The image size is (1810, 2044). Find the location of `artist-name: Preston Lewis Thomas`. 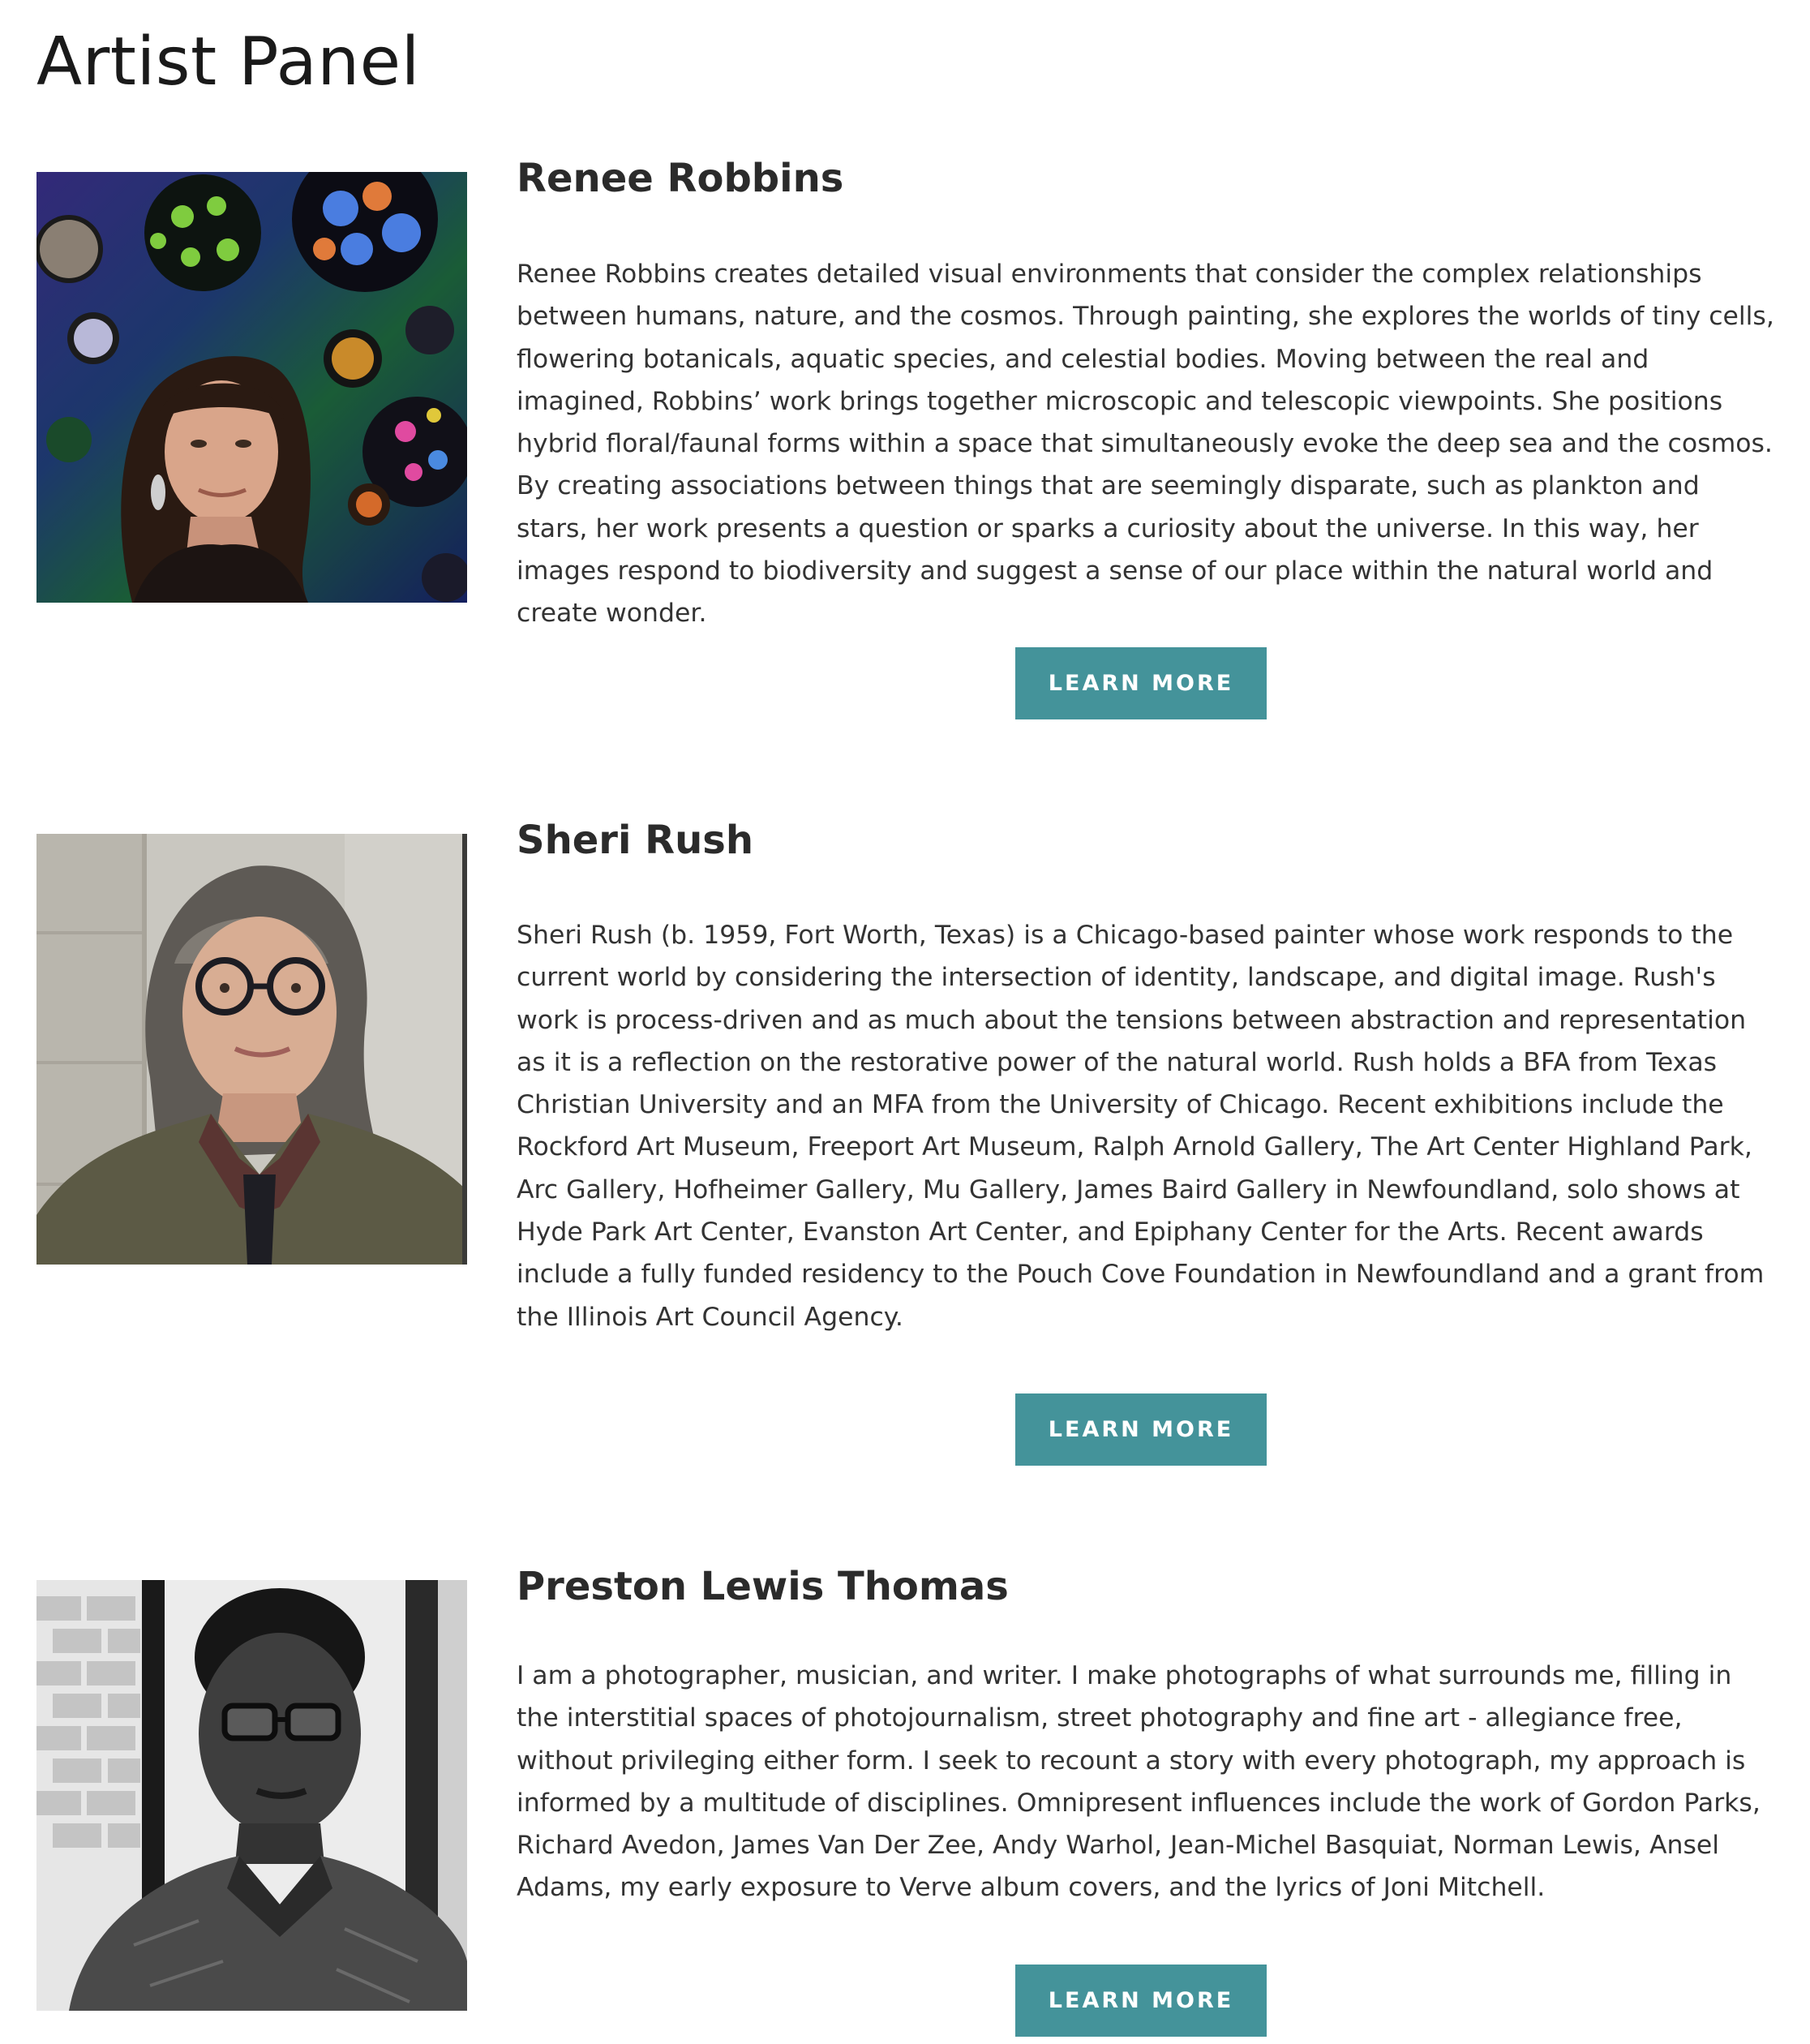

artist-name: Preston Lewis Thomas is located at coordinates (763, 1587).